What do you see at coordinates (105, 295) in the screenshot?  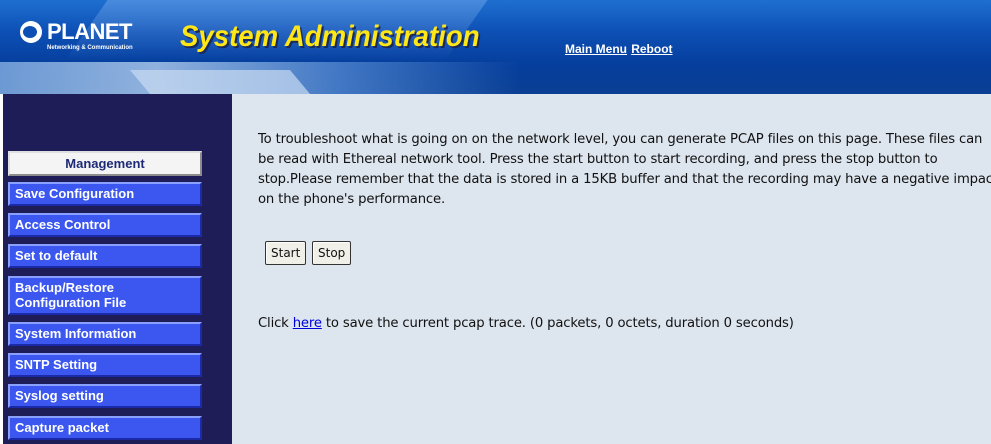 I see `sidebar-item-backup-restore: Backup/Restore Configuration File` at bounding box center [105, 295].